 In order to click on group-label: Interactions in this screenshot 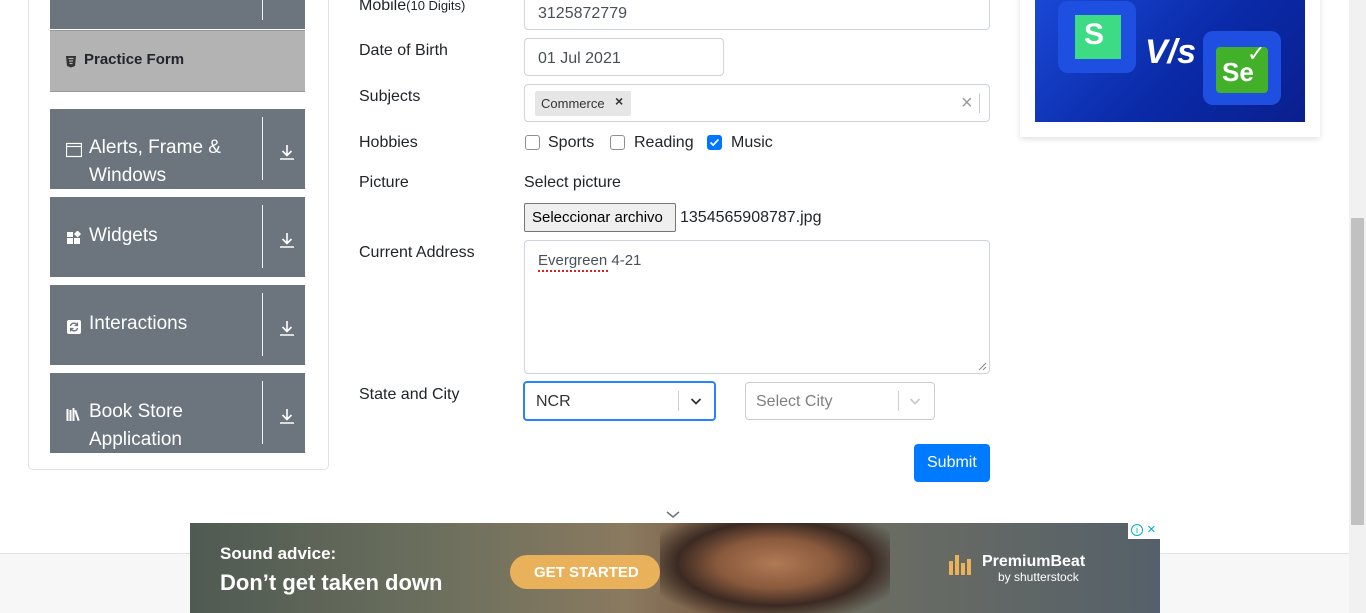, I will do `click(138, 323)`.